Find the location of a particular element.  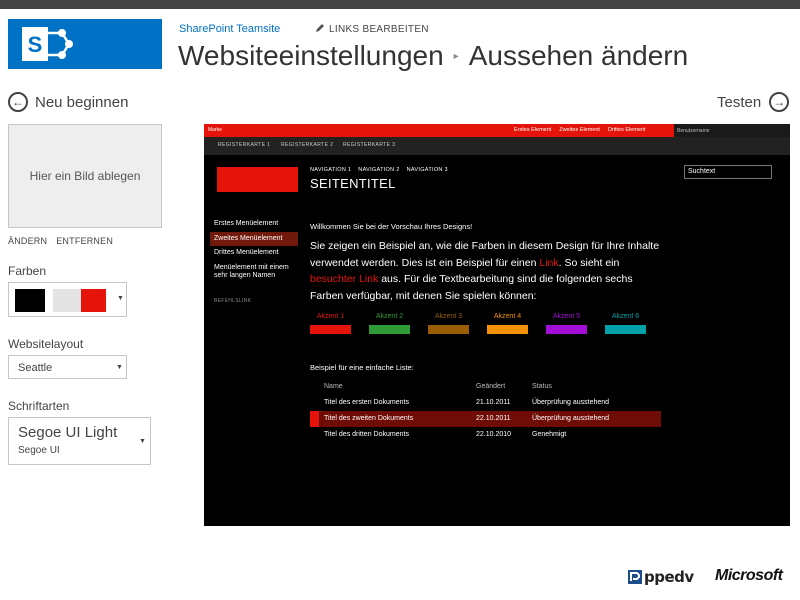

preview-top-nav-item: Drittes Element is located at coordinates (626, 130).